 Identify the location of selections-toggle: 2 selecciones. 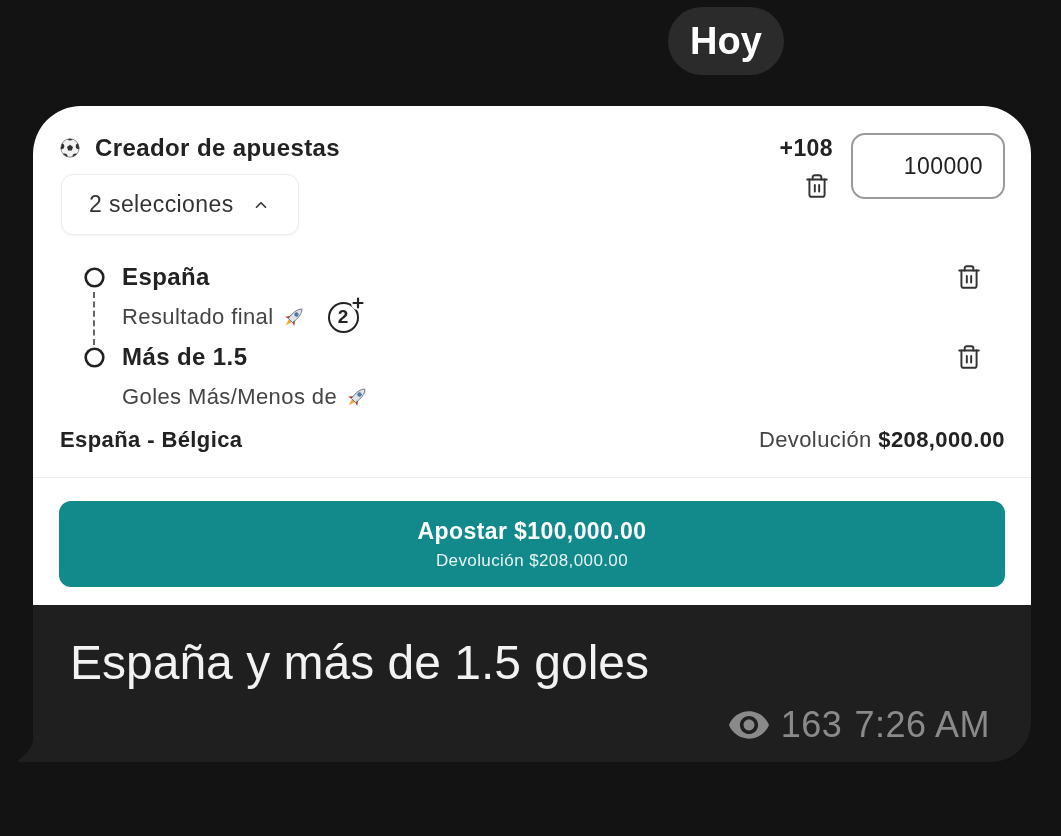
(180, 204).